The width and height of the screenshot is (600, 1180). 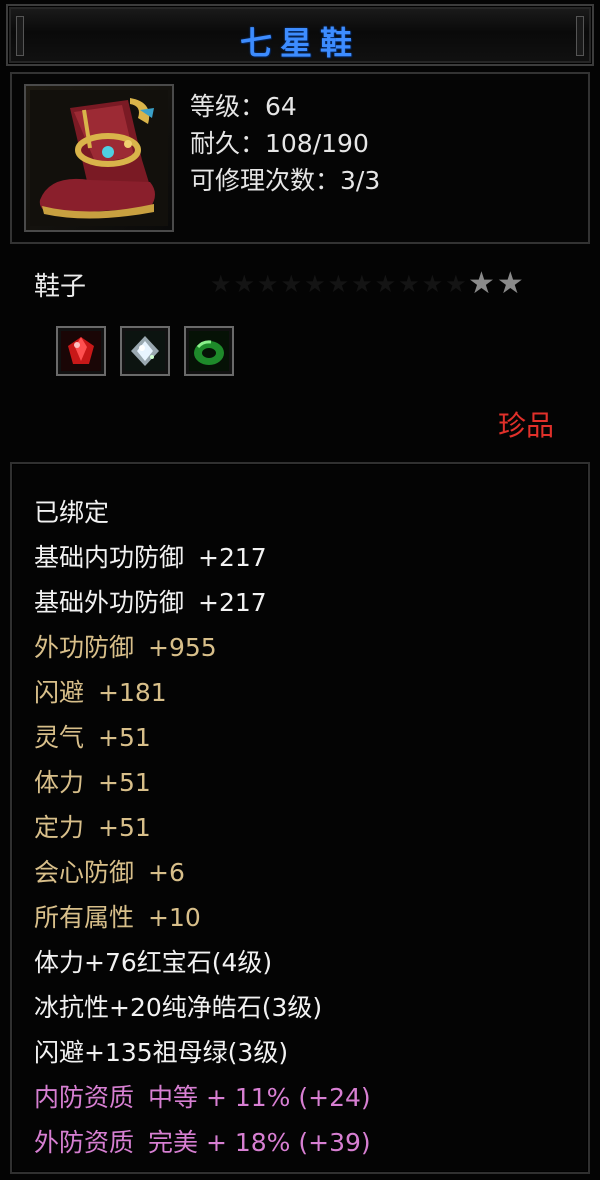 I want to click on attr-name: 基础外功防御, so click(x=109, y=602).